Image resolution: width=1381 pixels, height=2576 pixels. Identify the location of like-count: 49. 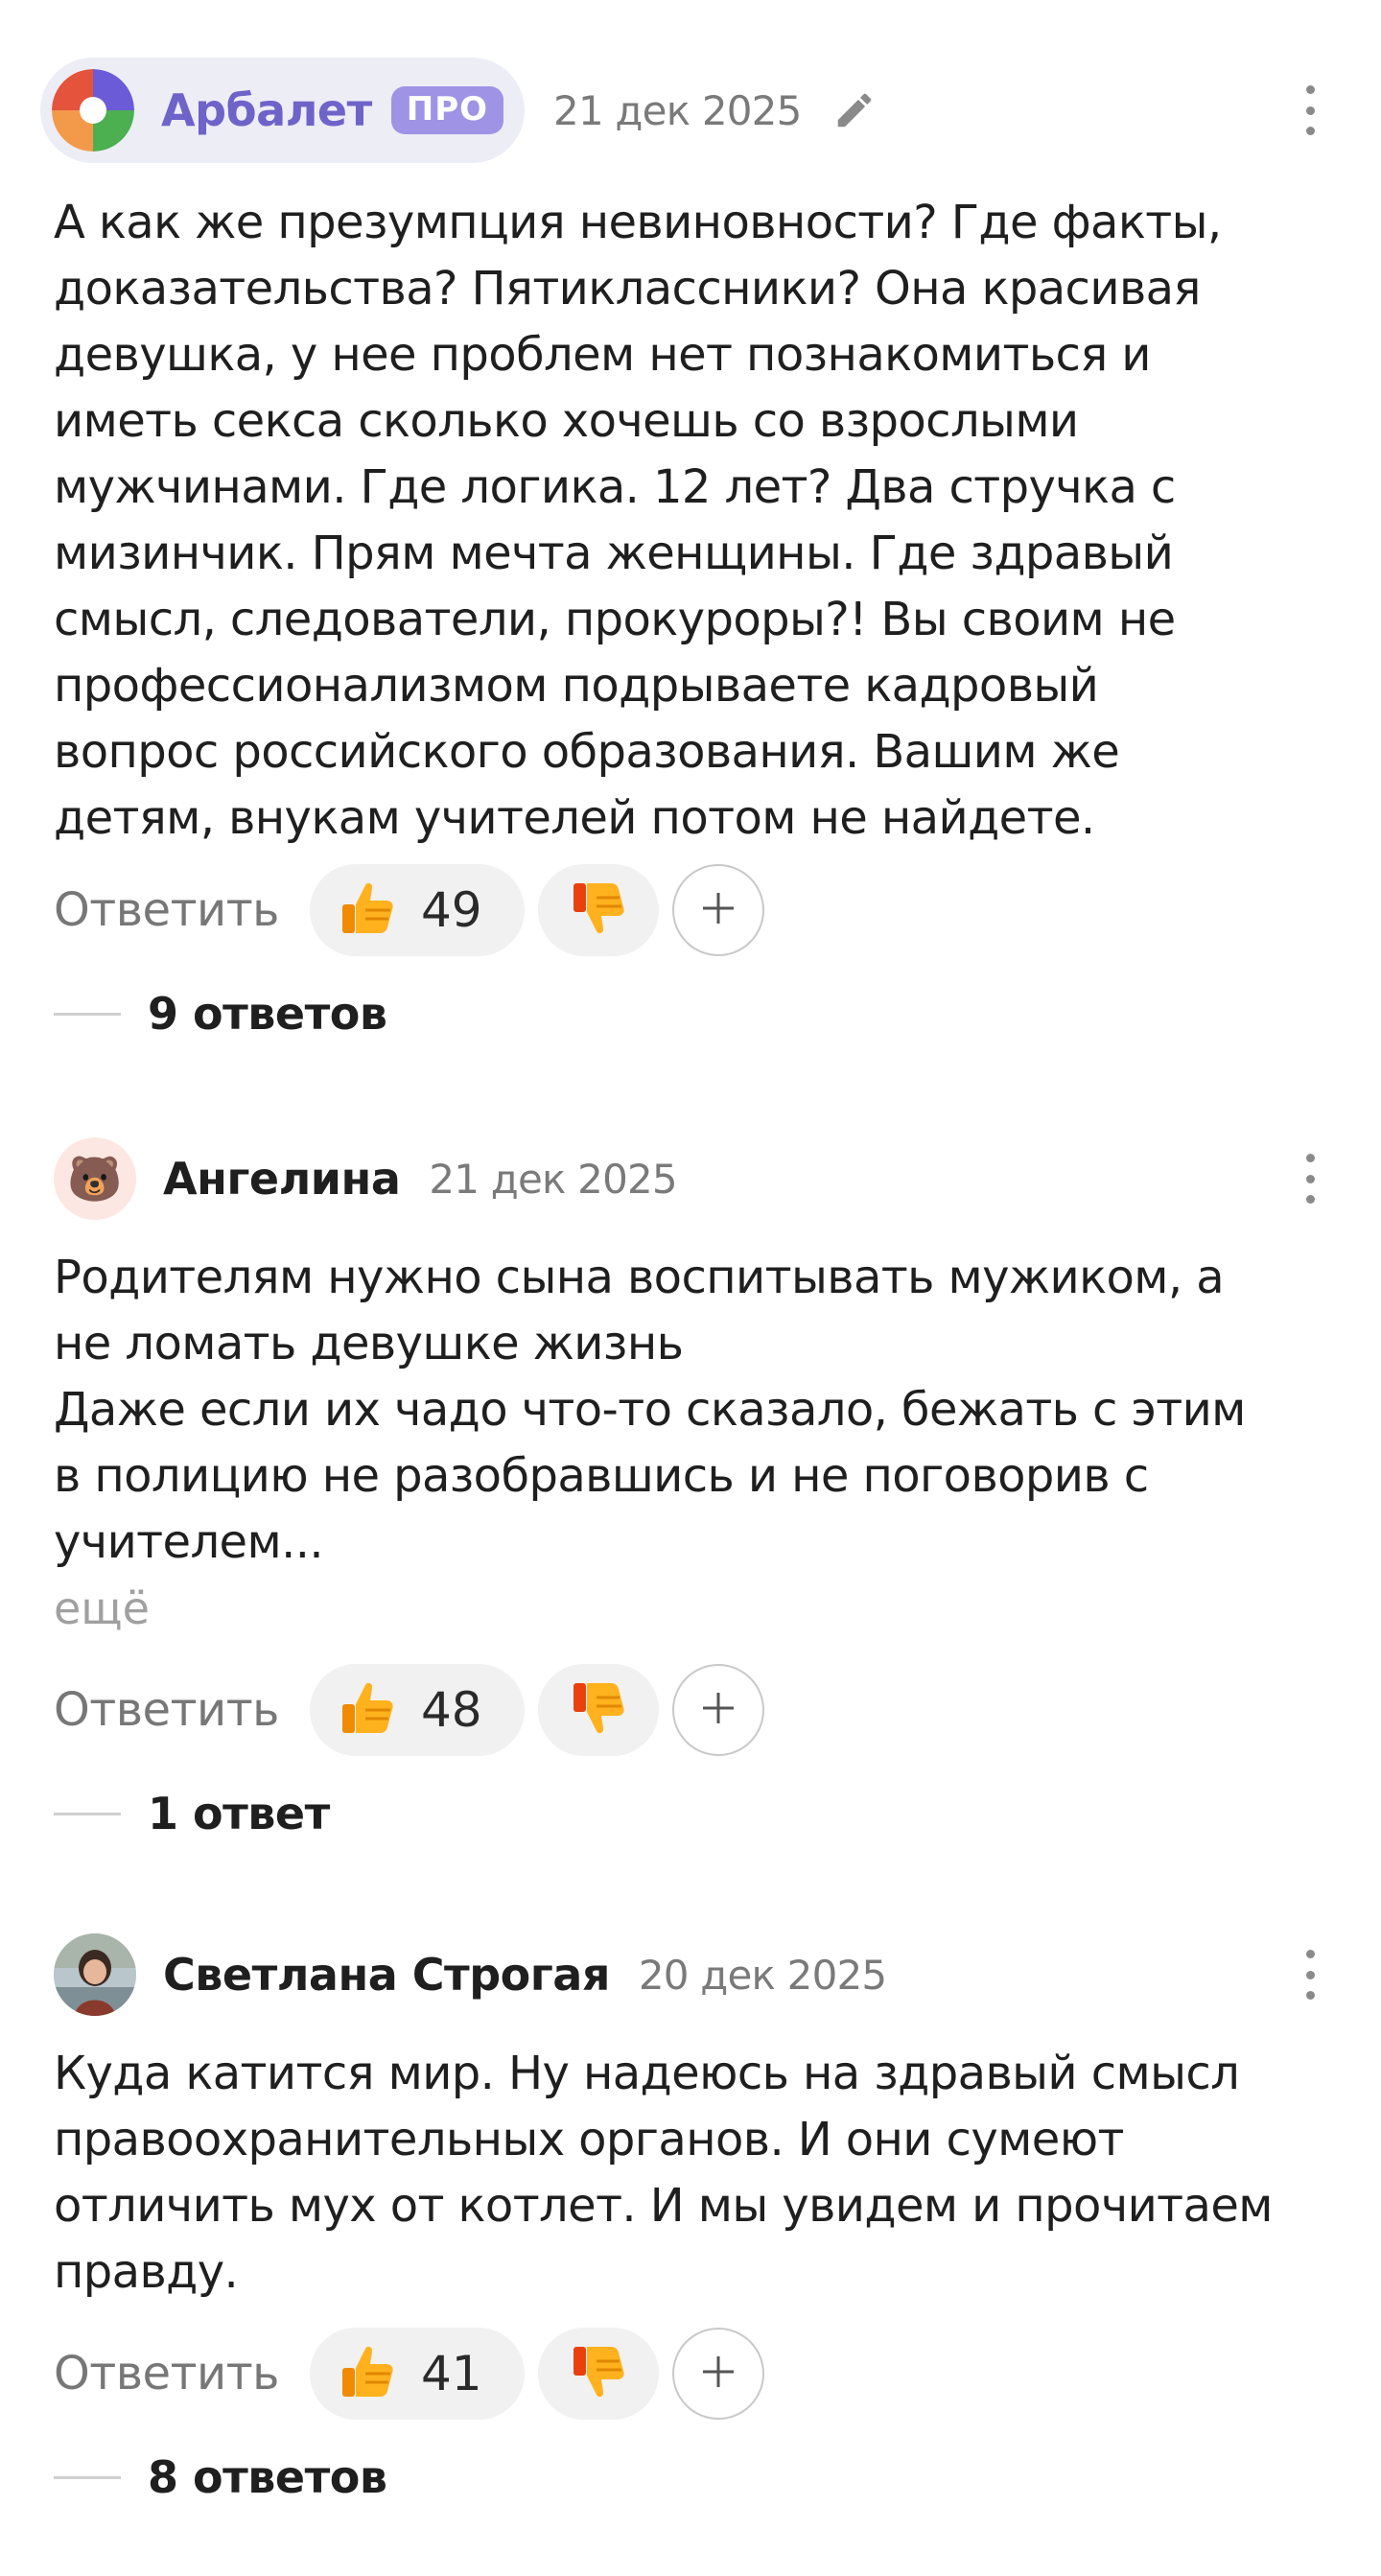
(451, 910).